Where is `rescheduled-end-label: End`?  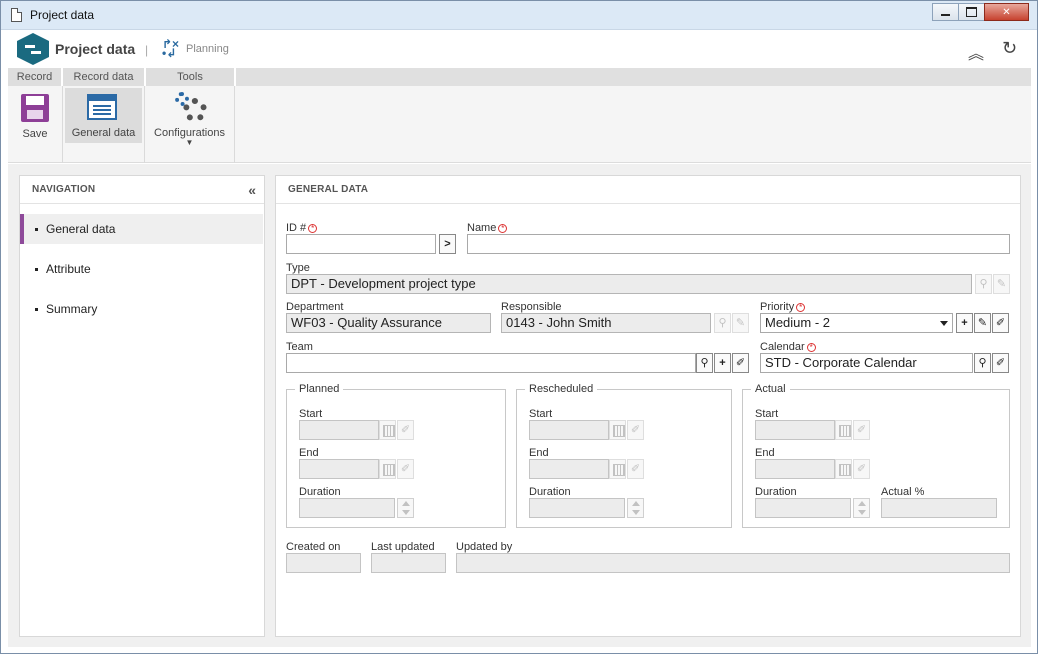
rescheduled-end-label: End is located at coordinates (539, 453).